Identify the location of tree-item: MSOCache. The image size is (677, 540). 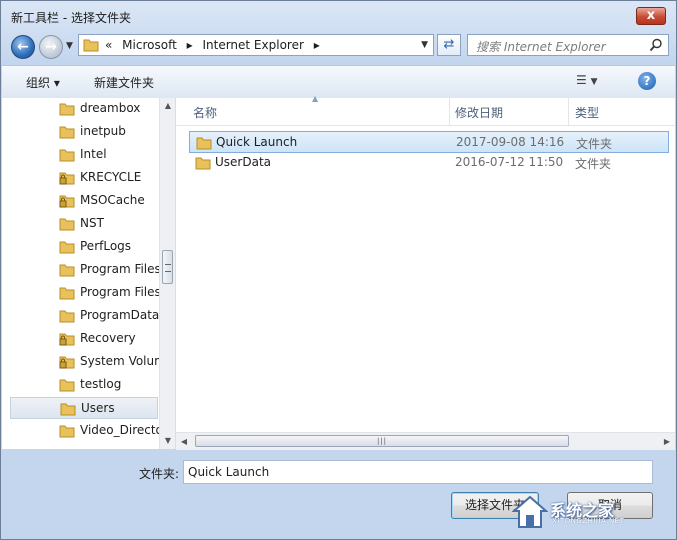
(84, 201).